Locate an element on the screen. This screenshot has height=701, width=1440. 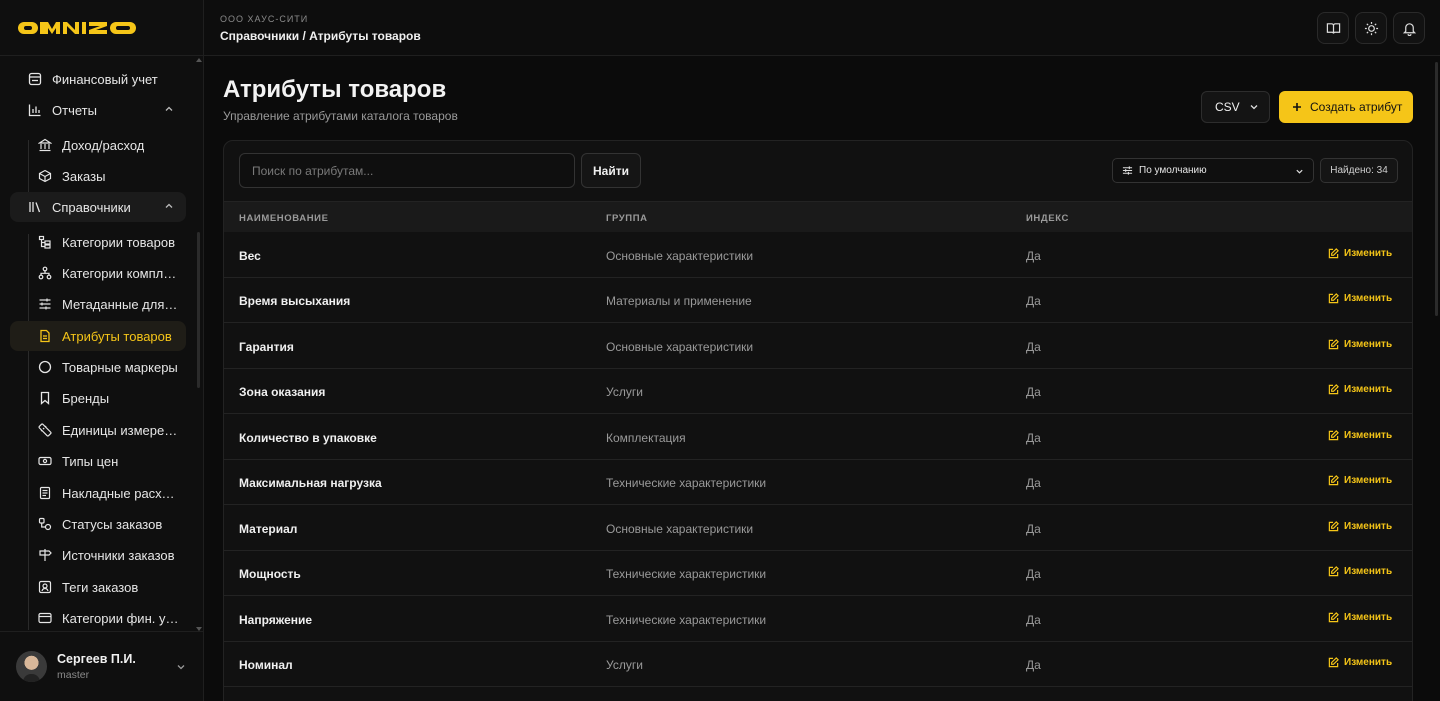
notifications-button is located at coordinates (1409, 28).